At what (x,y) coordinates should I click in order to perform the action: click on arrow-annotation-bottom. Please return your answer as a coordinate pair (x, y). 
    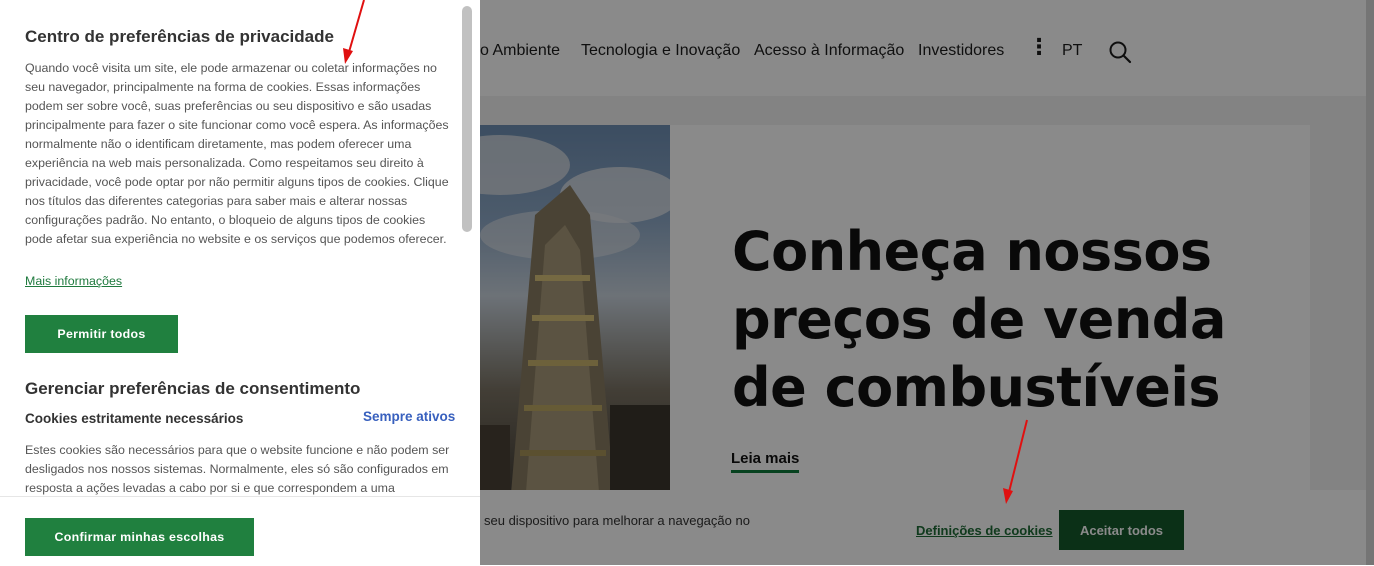
    Looking at the image, I should click on (1015, 461).